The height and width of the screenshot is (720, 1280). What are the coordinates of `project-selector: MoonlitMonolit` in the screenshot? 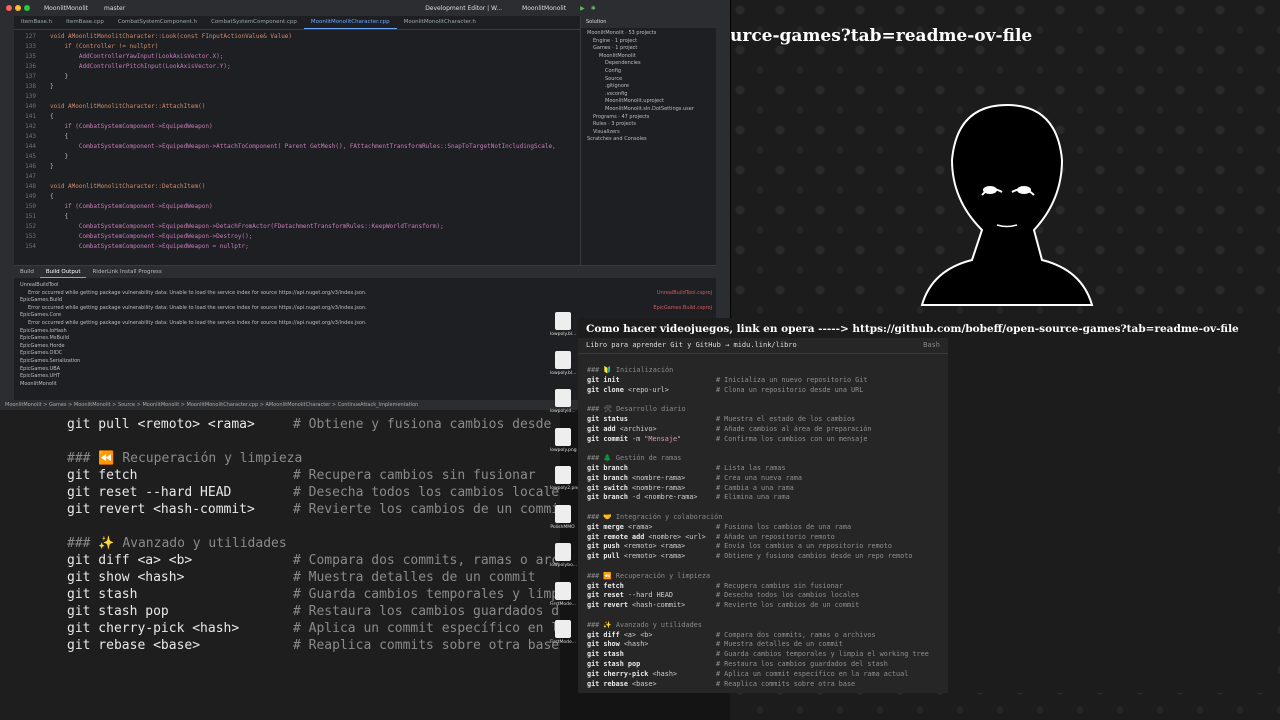 It's located at (66, 8).